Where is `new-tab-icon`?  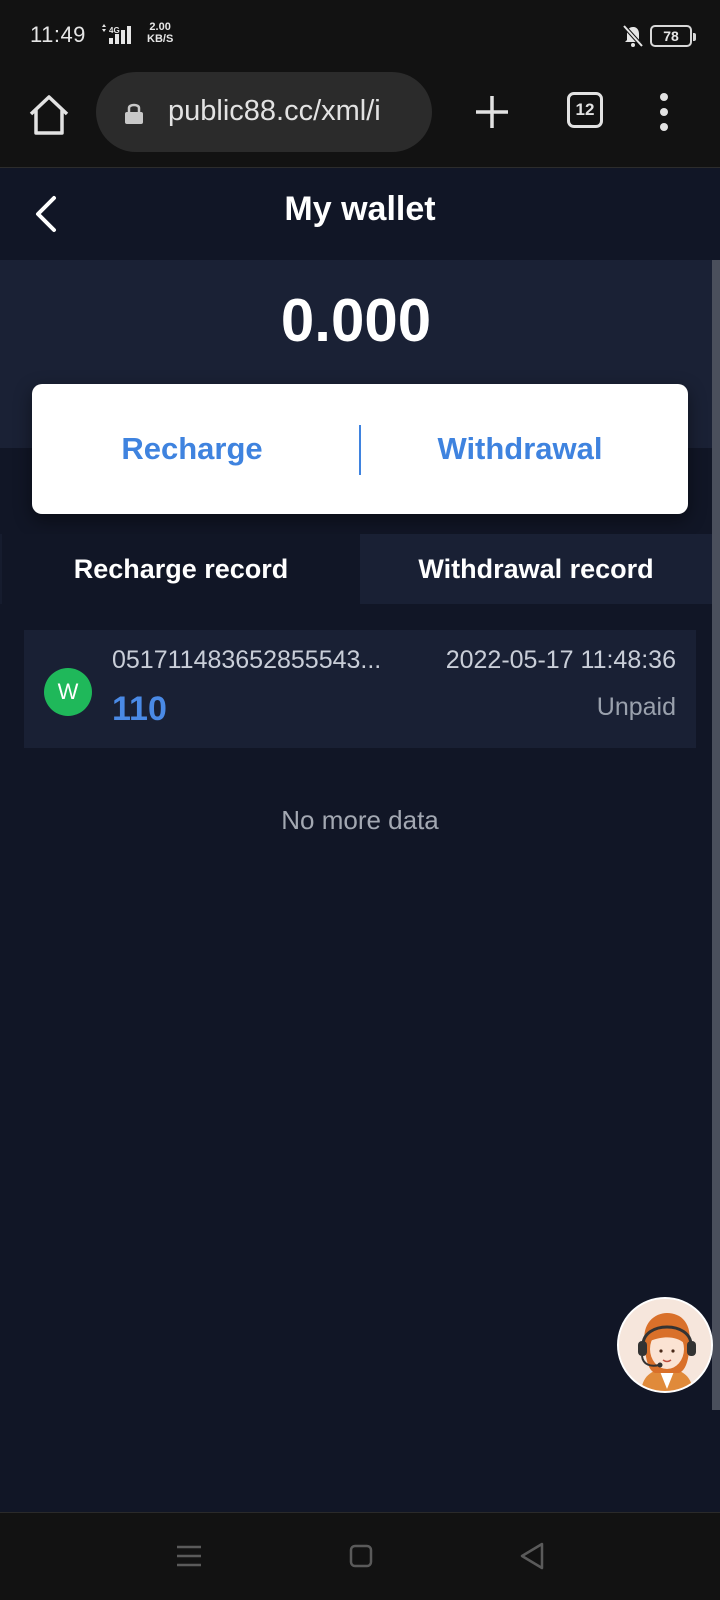 new-tab-icon is located at coordinates (492, 112).